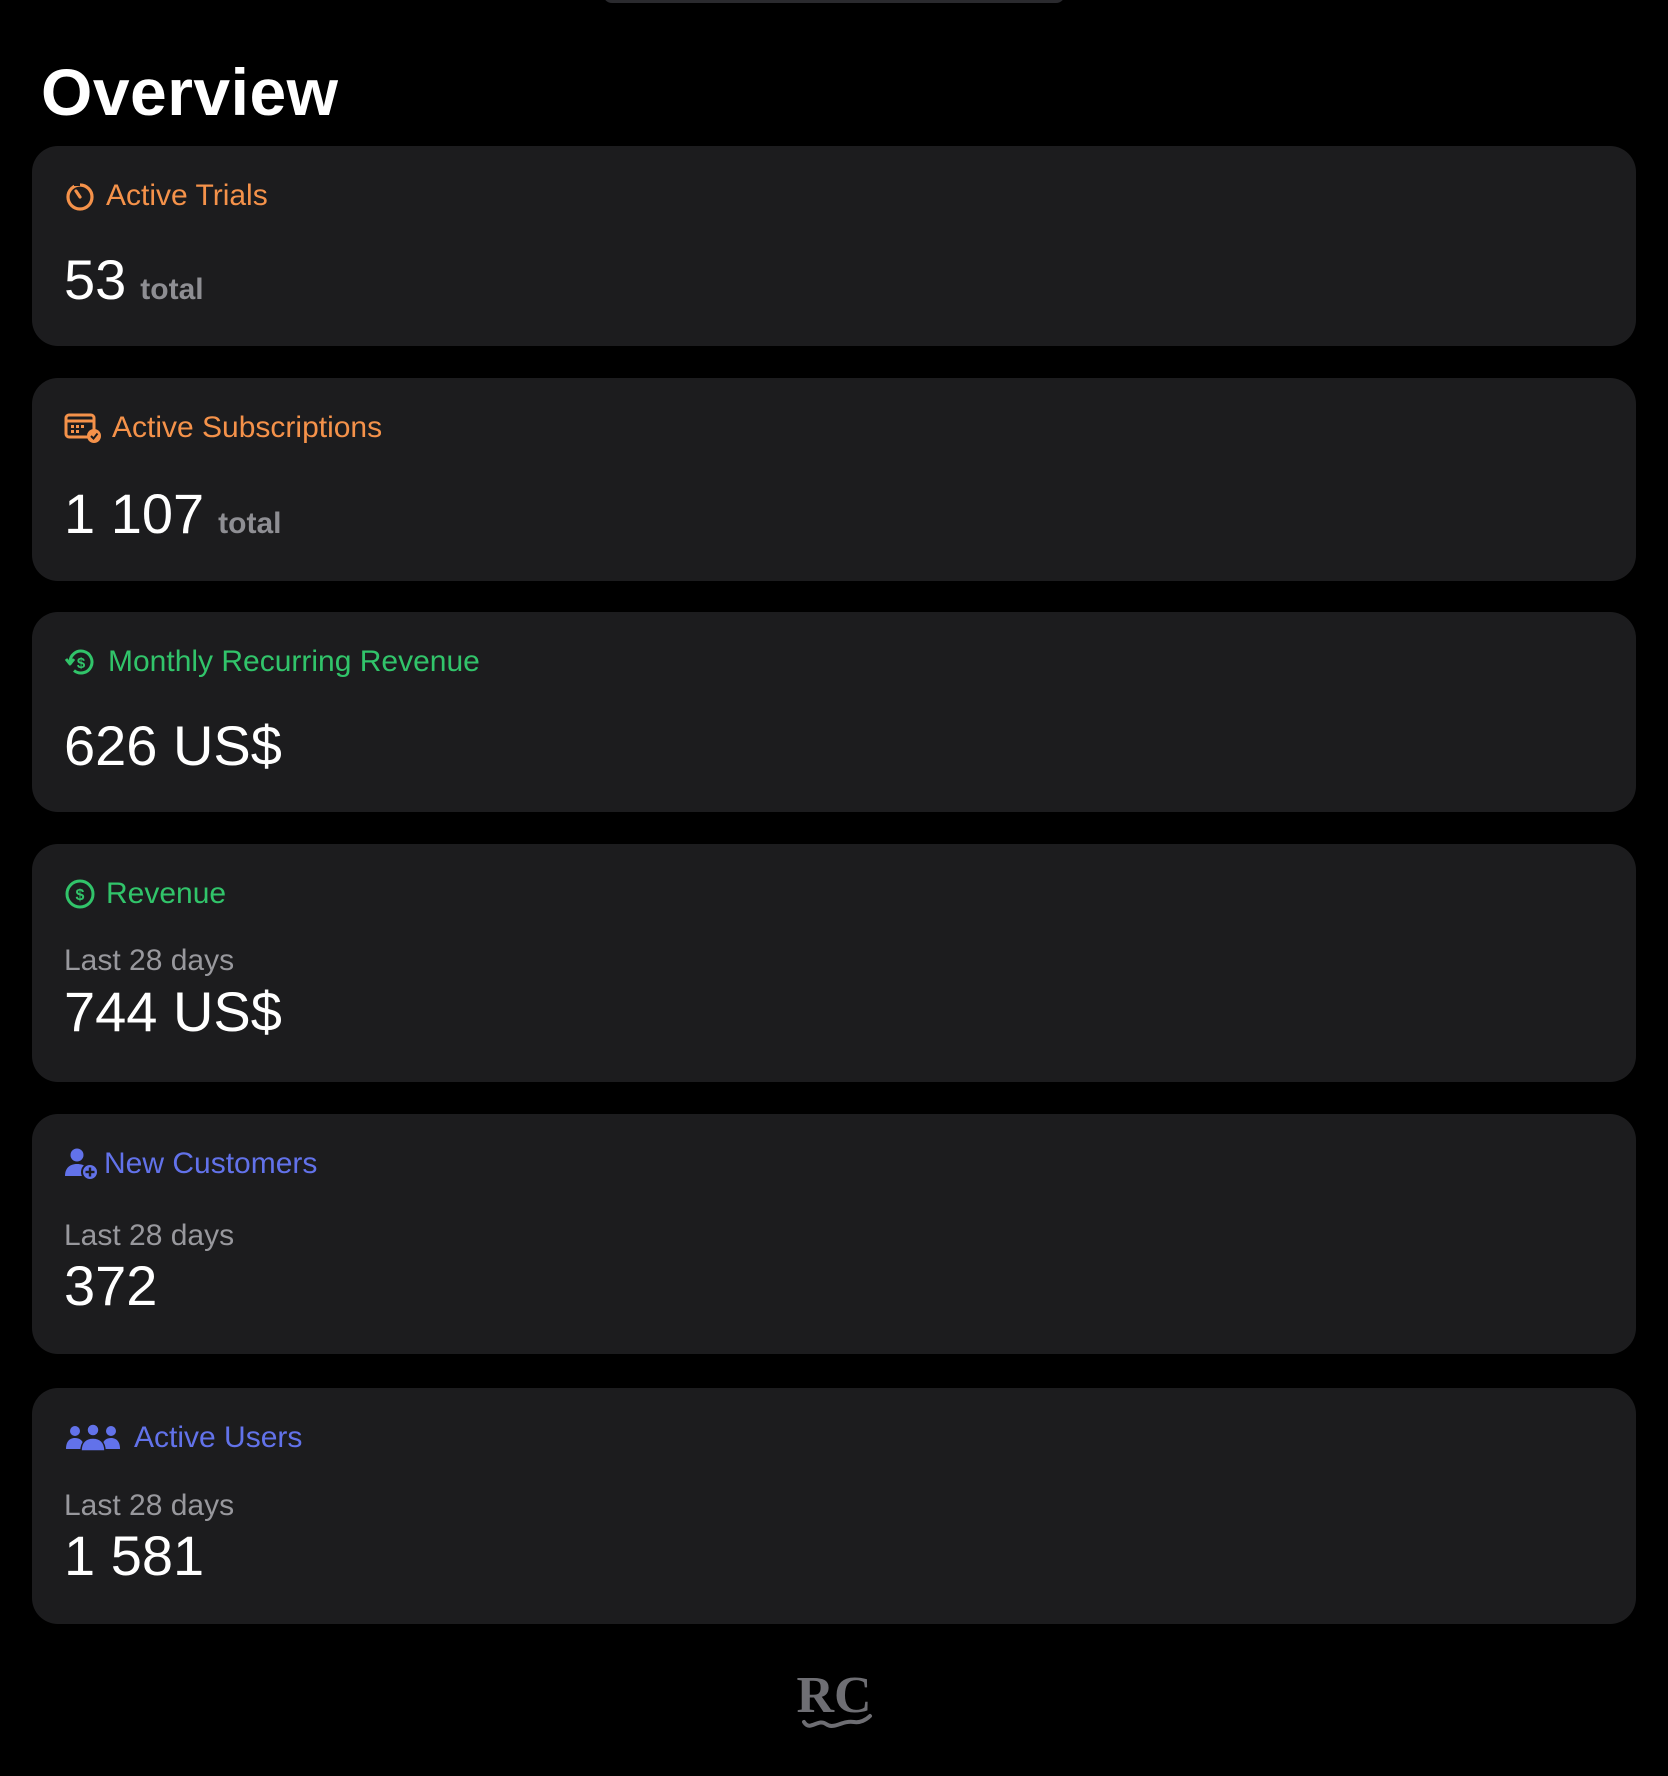 This screenshot has height=1776, width=1668. I want to click on metric-value: 372, so click(111, 1285).